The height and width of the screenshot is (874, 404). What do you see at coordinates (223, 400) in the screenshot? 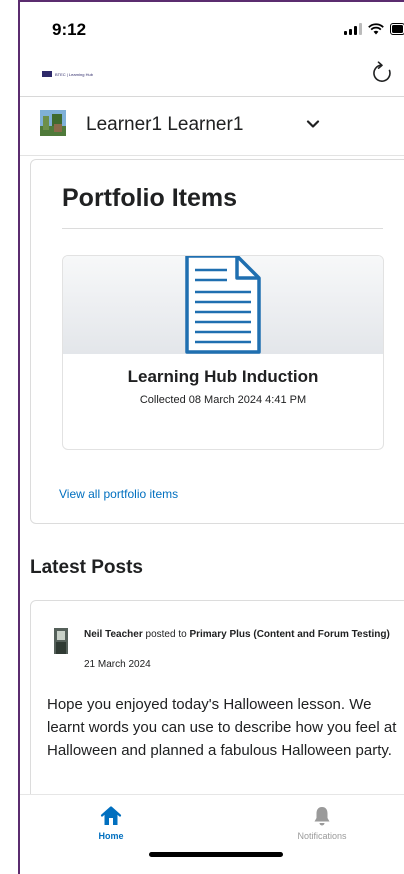
I see `portfolio-item-collected: Collected 08 March 2024 4:41 PM` at bounding box center [223, 400].